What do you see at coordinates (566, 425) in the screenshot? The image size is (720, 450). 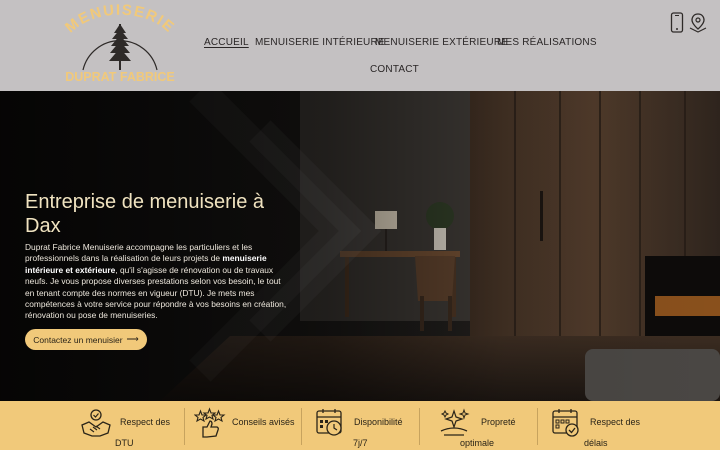 I see `calendar-check-icon` at bounding box center [566, 425].